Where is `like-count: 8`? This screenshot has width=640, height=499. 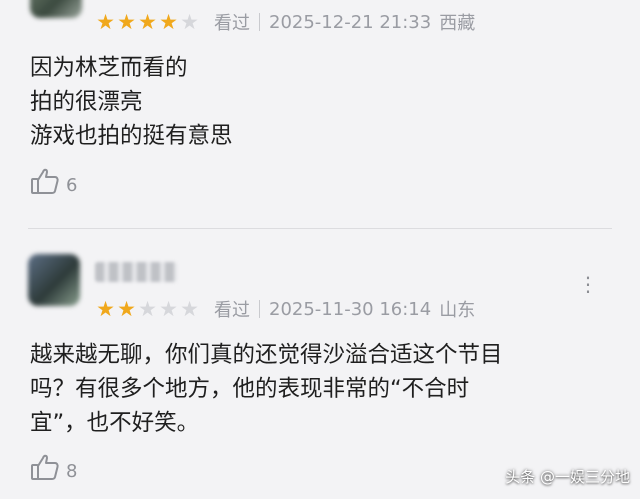 like-count: 8 is located at coordinates (72, 471).